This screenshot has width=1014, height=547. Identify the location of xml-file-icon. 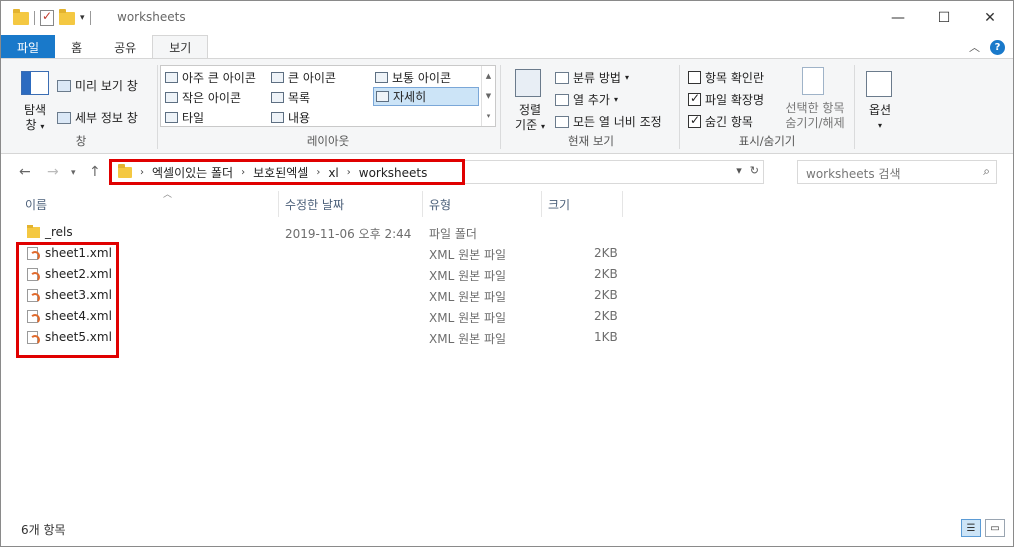
(33, 274).